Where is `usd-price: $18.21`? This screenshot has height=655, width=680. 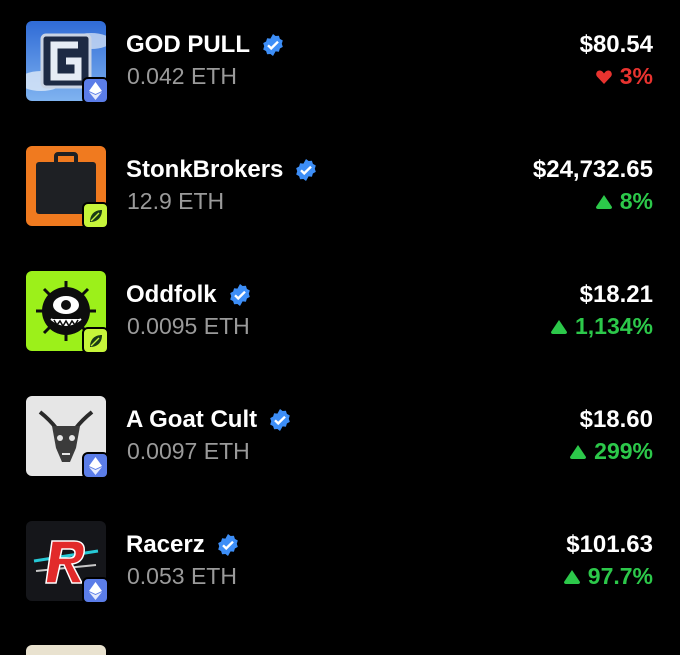 usd-price: $18.21 is located at coordinates (616, 294).